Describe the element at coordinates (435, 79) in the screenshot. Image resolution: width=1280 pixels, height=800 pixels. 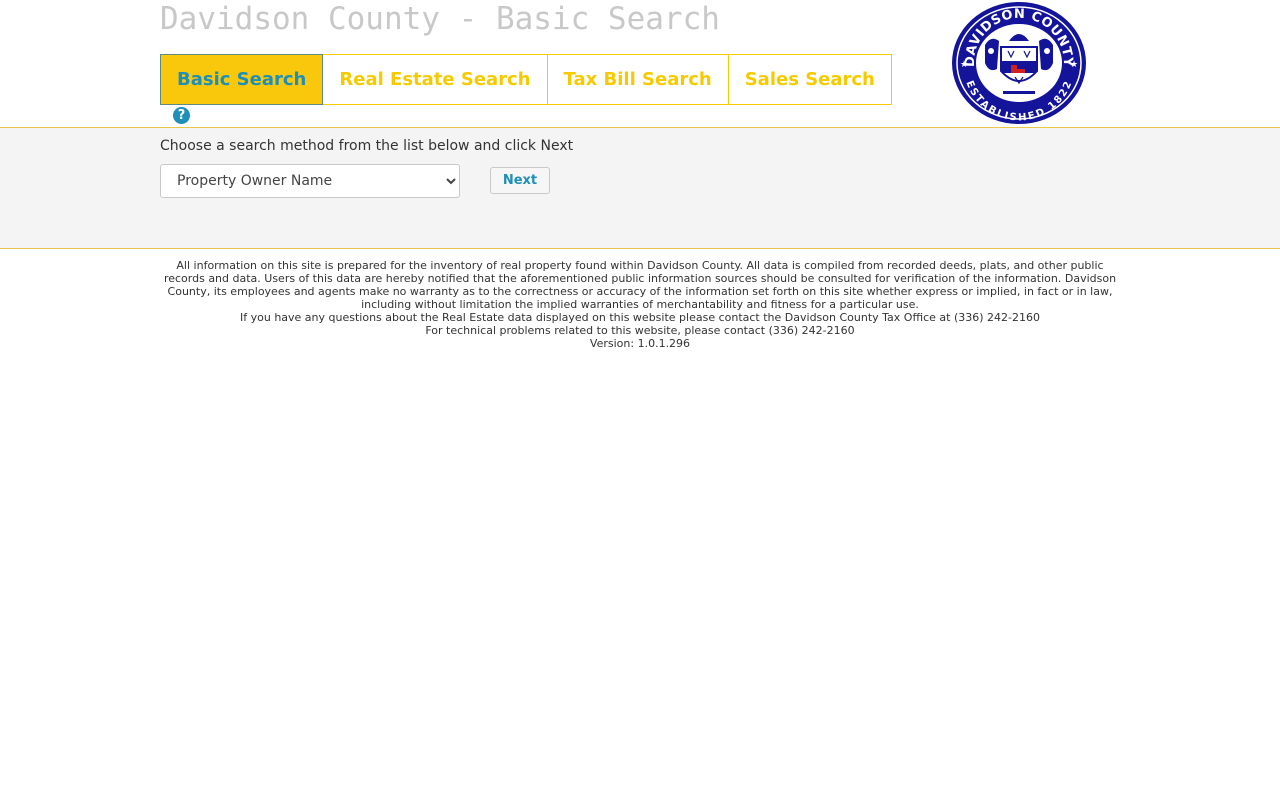
I see `tab-real-estate-search: Real Estate Search` at that location.